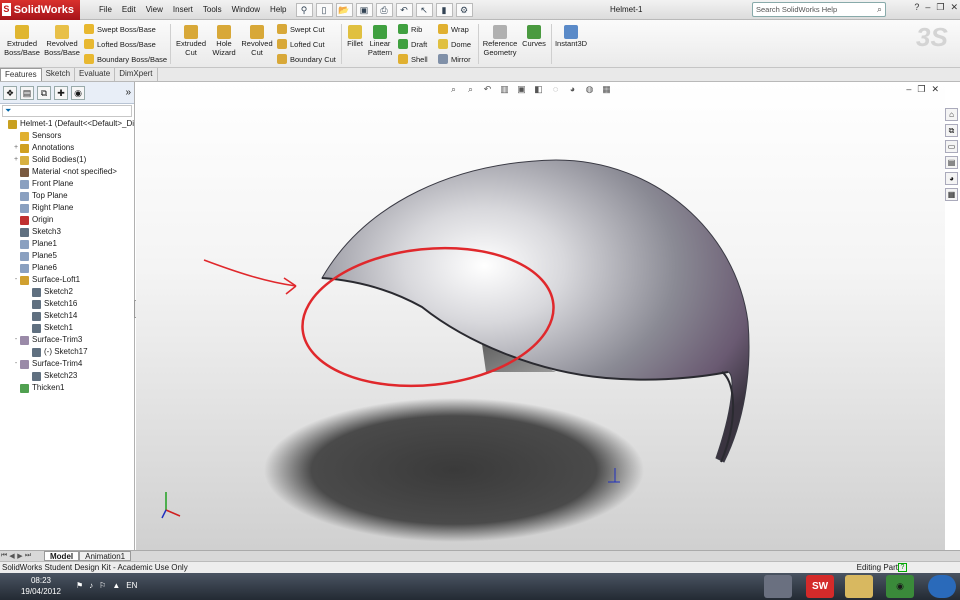 The image size is (960, 600). What do you see at coordinates (27, 92) in the screenshot?
I see `property-manager-icon: ▤` at bounding box center [27, 92].